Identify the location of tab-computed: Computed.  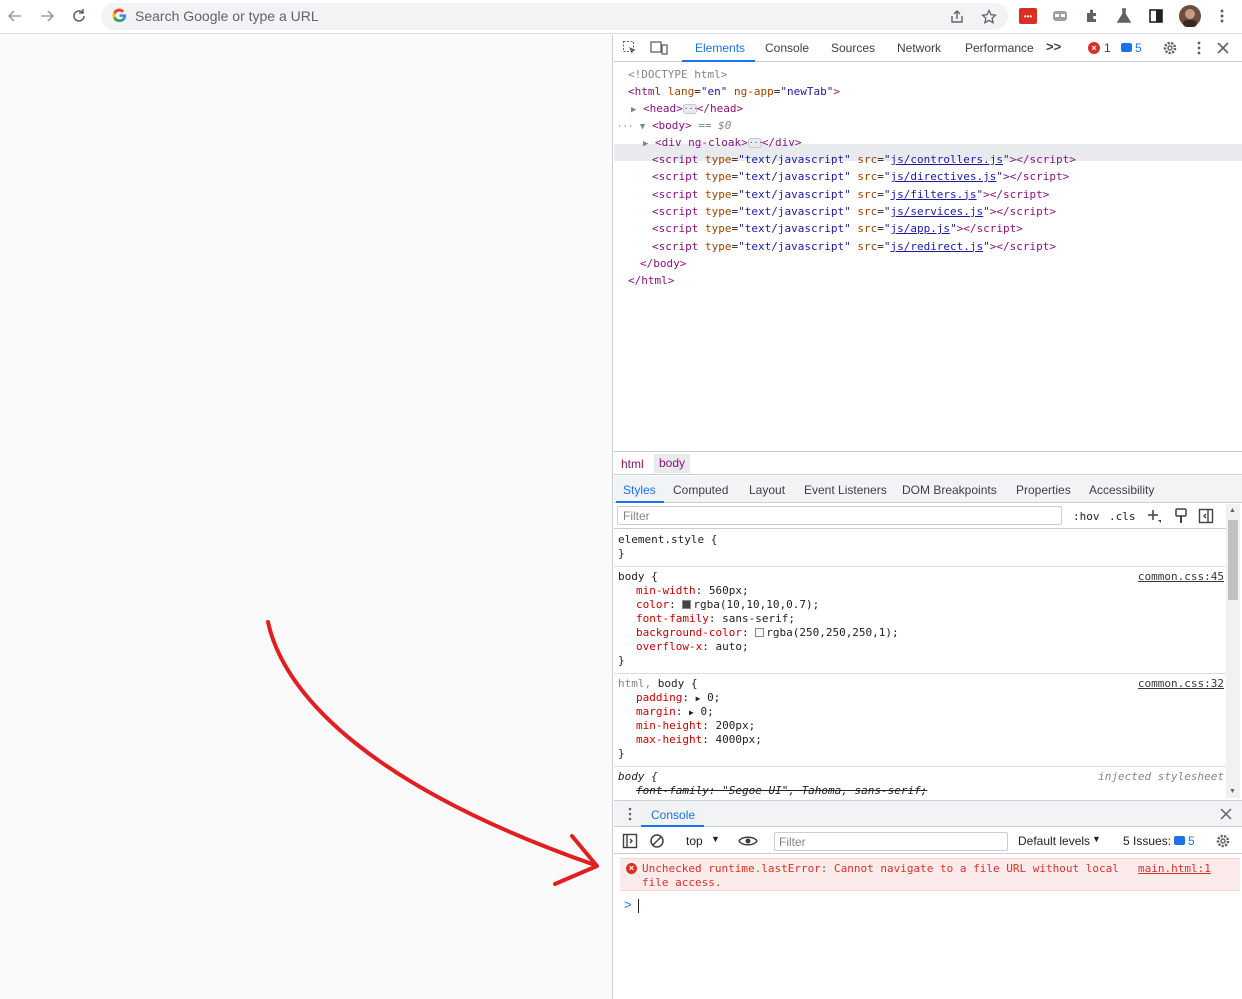
(700, 490).